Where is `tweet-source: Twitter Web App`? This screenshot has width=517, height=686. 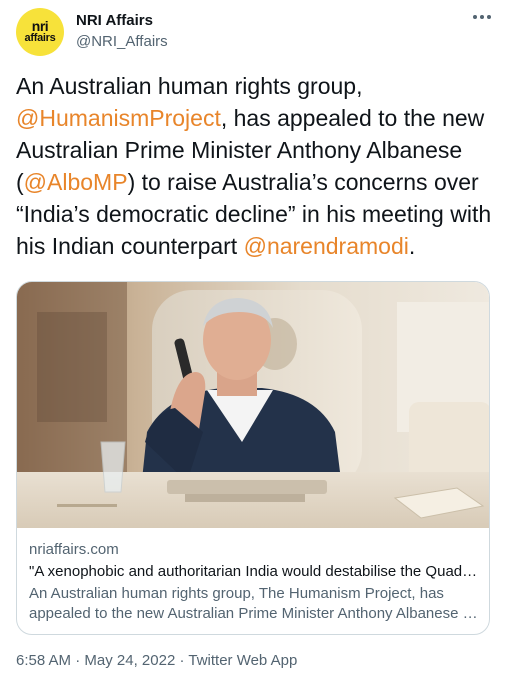 tweet-source: Twitter Web App is located at coordinates (242, 660).